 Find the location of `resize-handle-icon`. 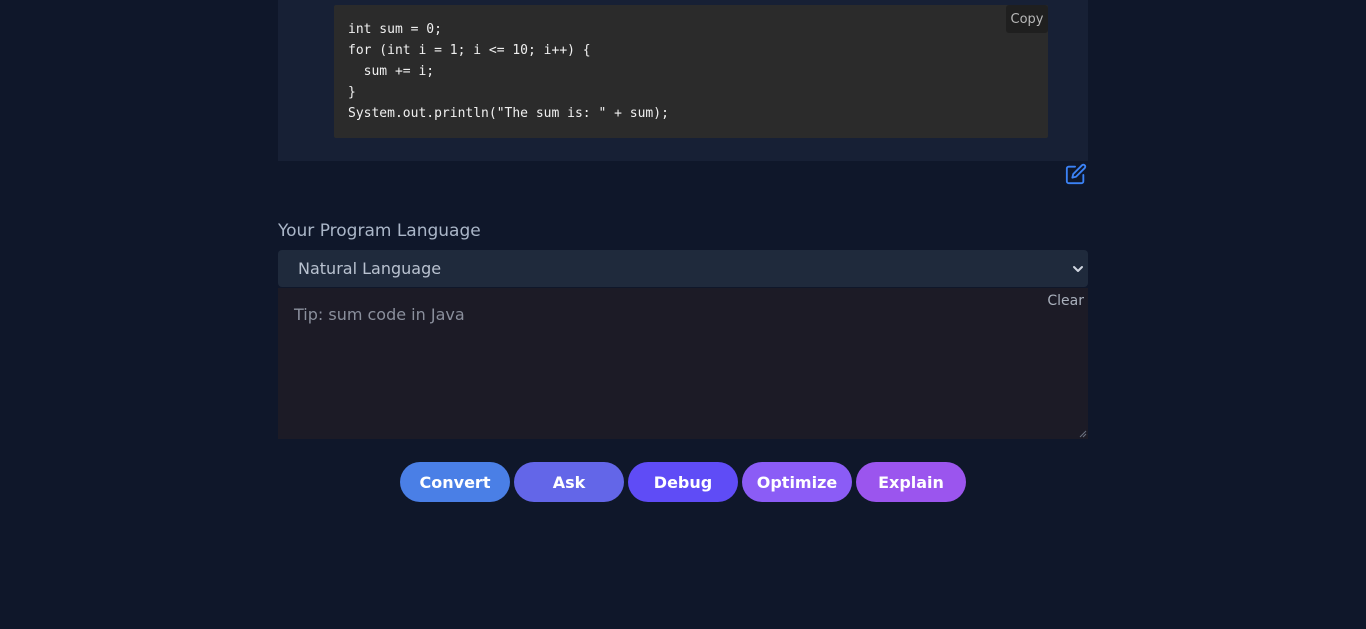

resize-handle-icon is located at coordinates (1083, 434).